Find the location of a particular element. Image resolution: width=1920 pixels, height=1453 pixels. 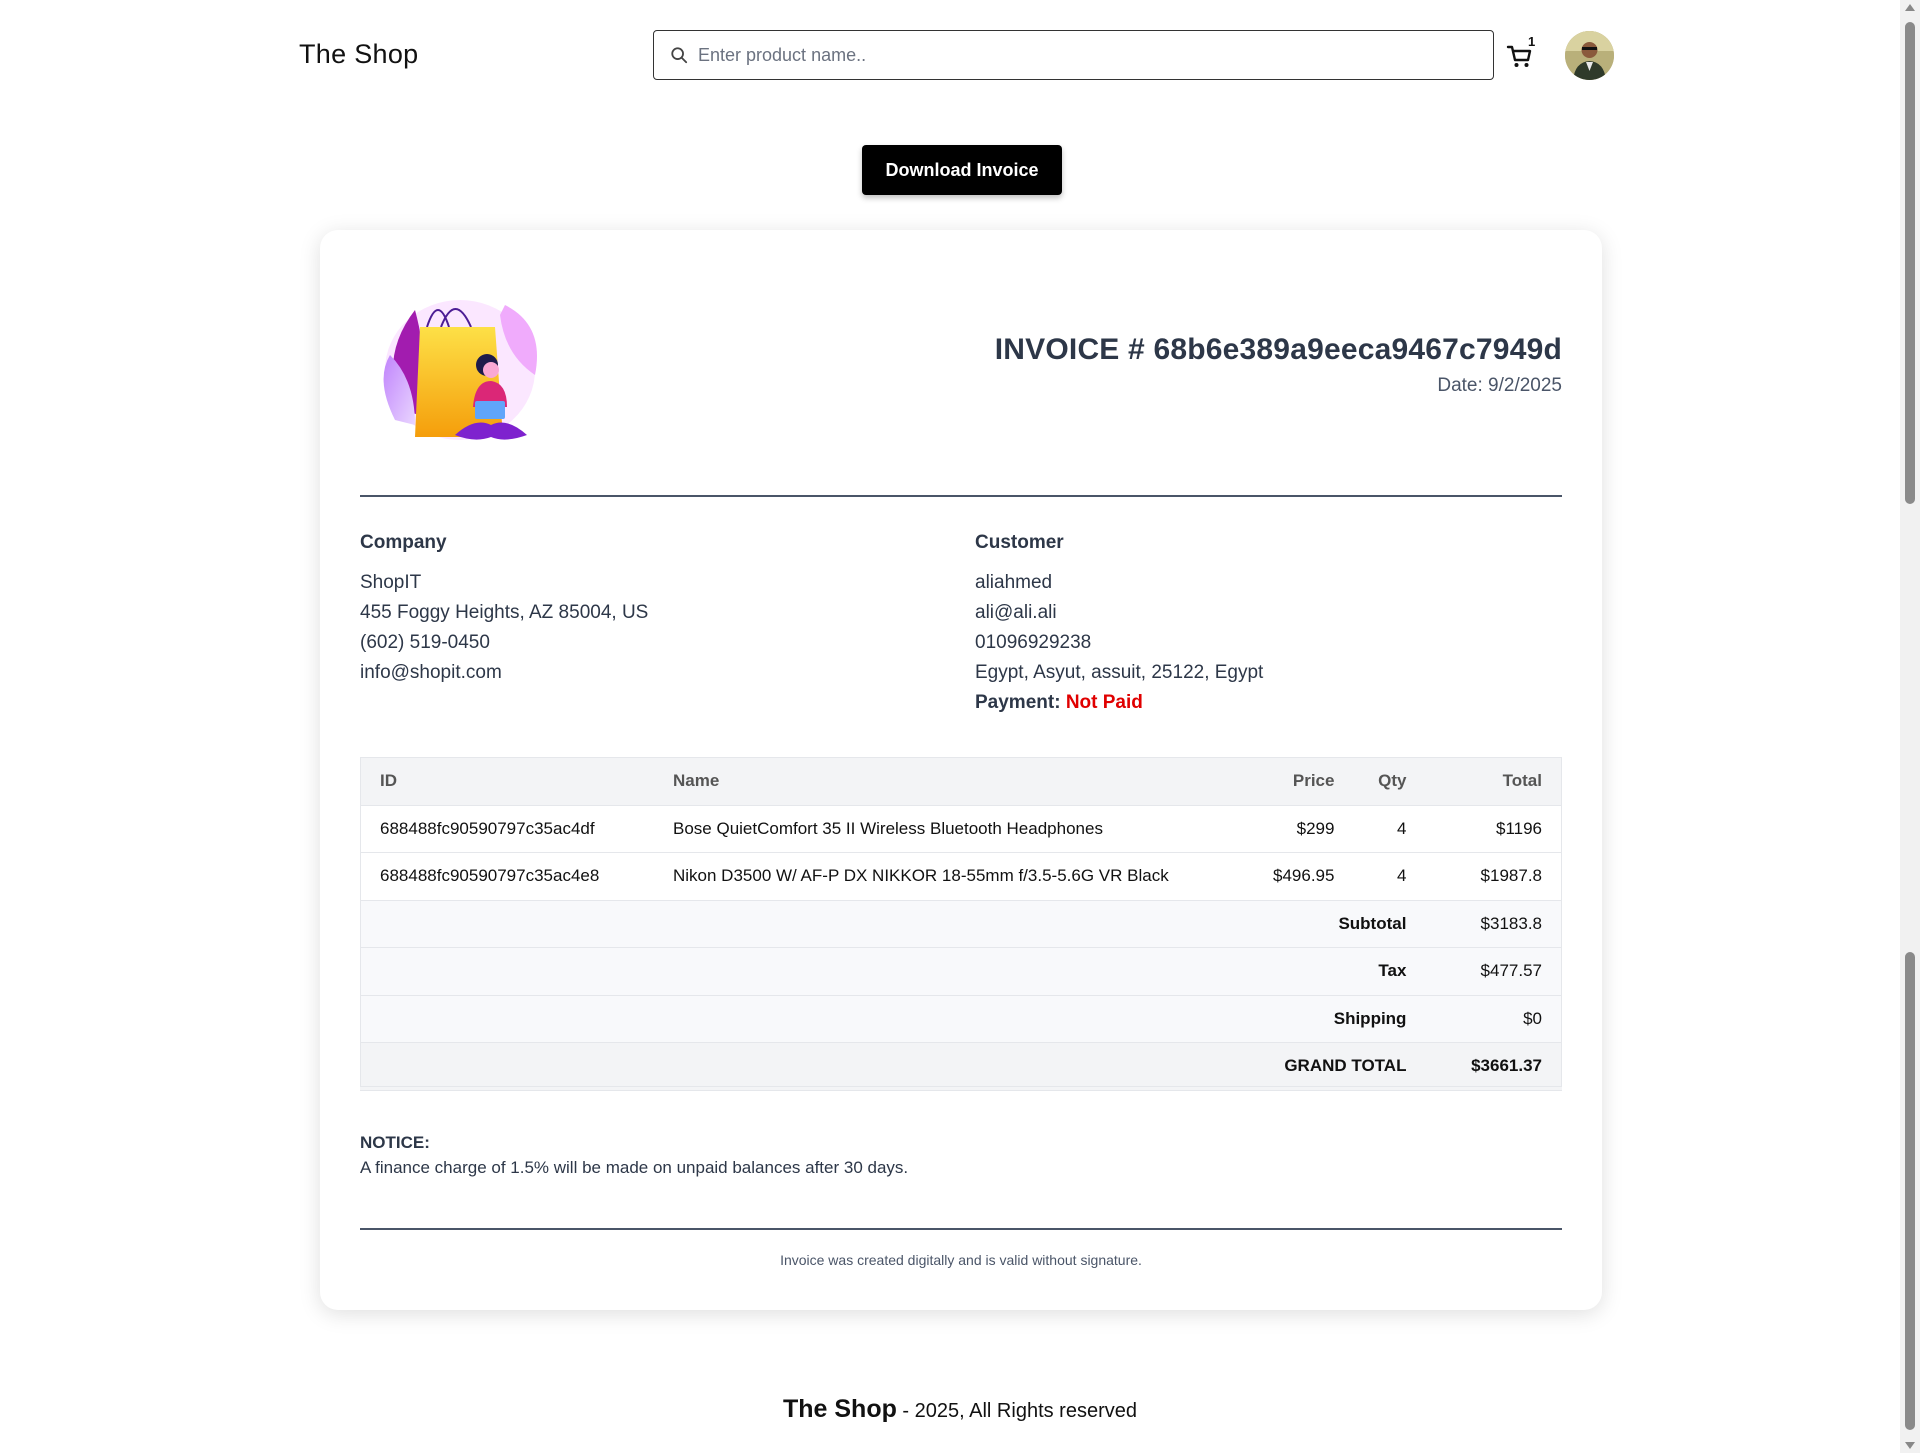

customer-heading: Customer is located at coordinates (1019, 542).